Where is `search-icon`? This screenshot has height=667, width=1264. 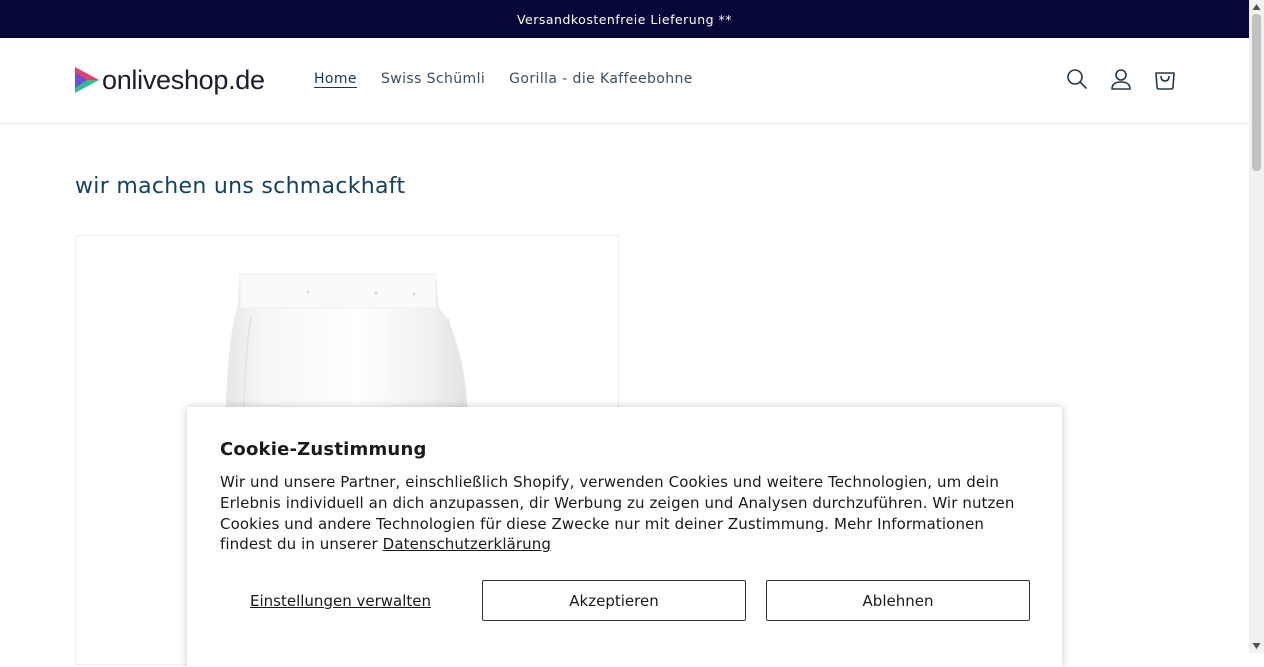 search-icon is located at coordinates (1077, 79).